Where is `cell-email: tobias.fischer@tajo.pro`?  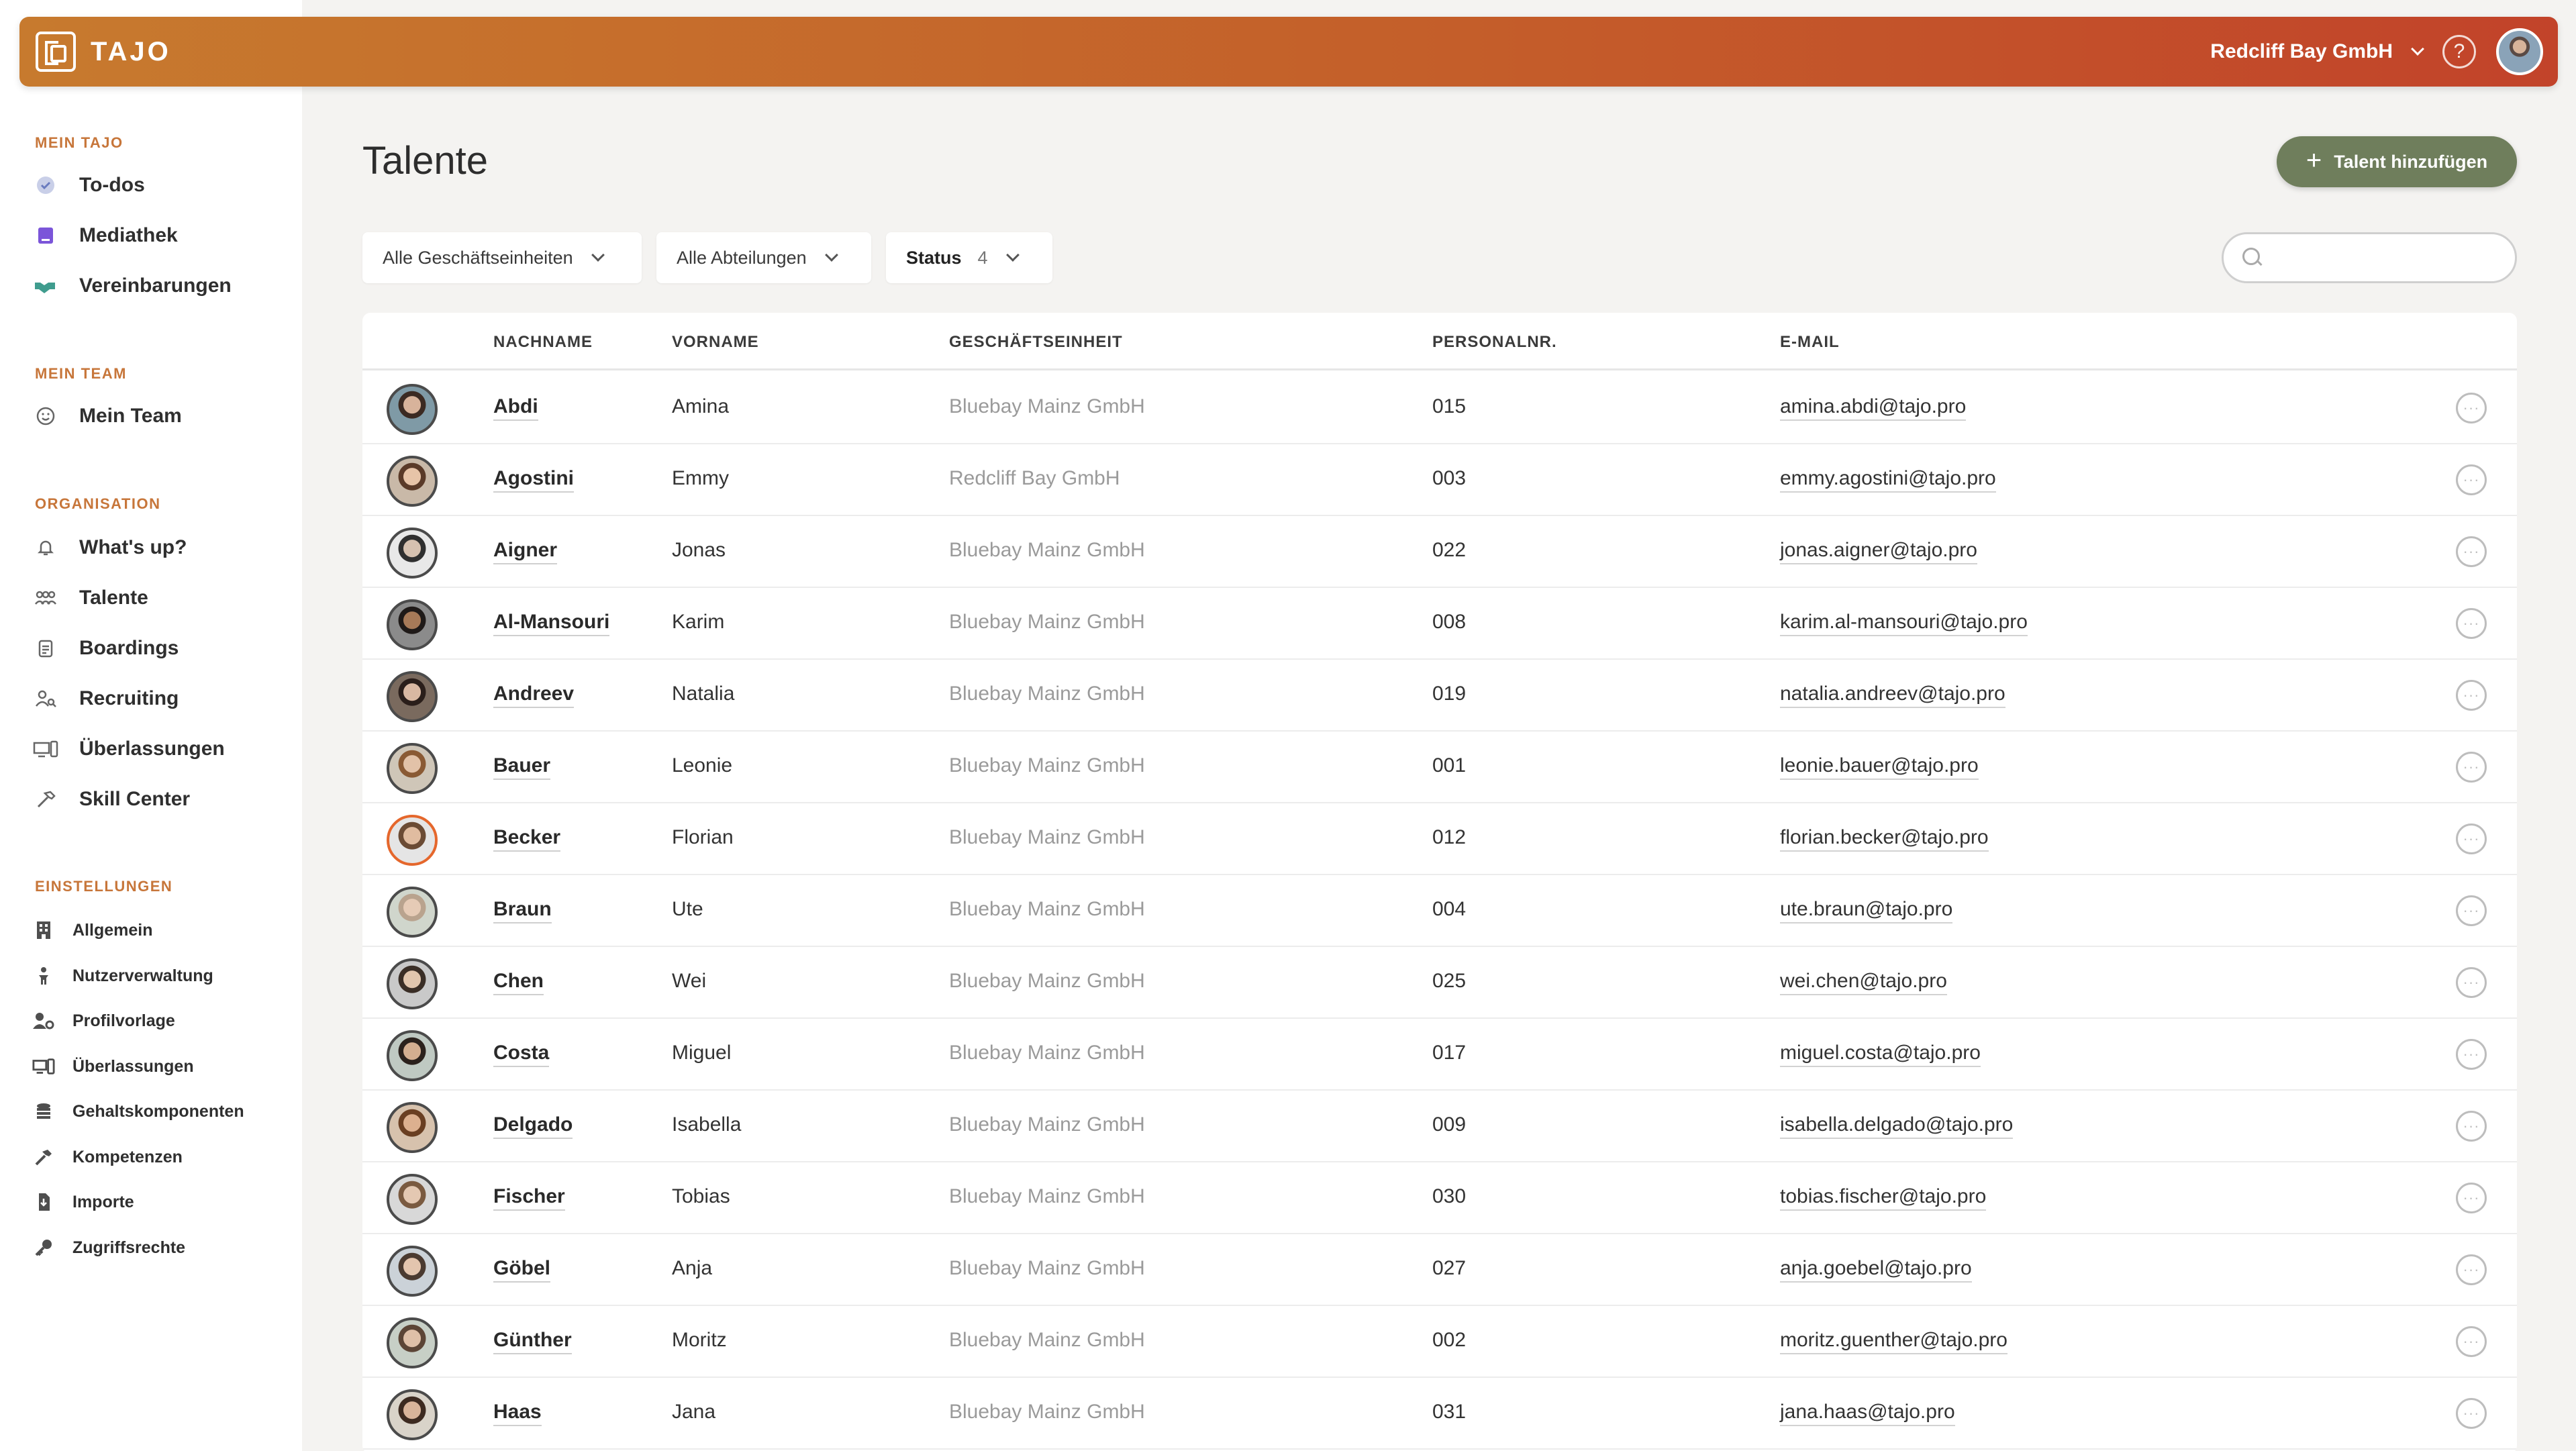
cell-email: tobias.fischer@tajo.pro is located at coordinates (1883, 1198).